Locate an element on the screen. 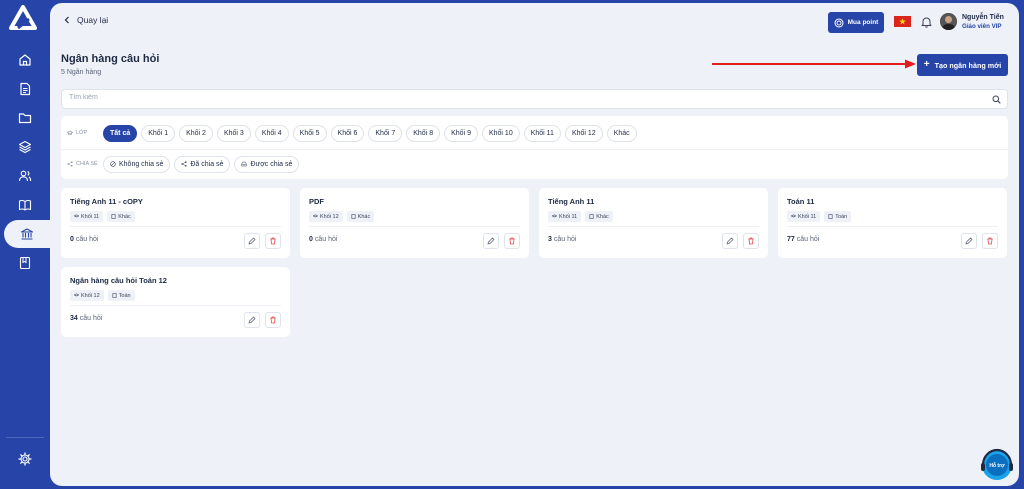  user-name: Nguyễn Tiến is located at coordinates (983, 17).